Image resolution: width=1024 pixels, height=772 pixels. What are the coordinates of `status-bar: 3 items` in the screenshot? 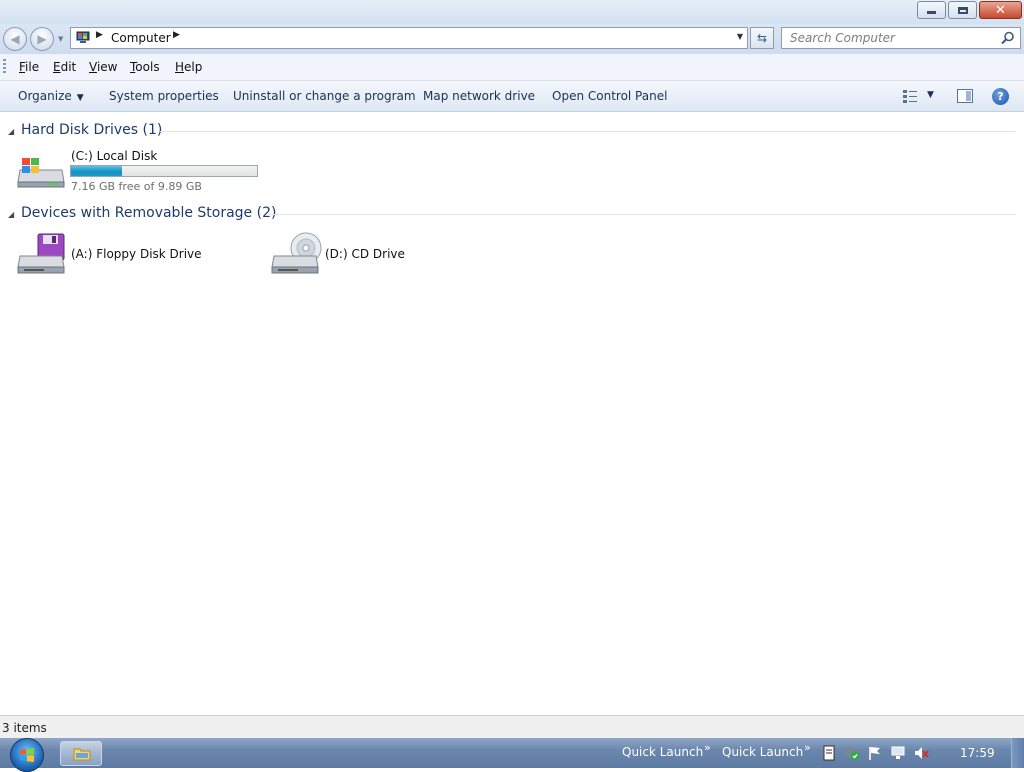 It's located at (512, 726).